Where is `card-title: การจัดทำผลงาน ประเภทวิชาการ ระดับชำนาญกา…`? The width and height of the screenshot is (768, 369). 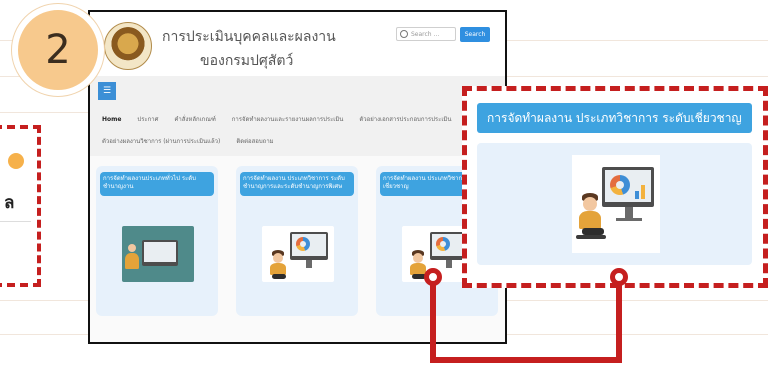 card-title: การจัดทำผลงาน ประเภทวิชาการ ระดับชำนาญกา… is located at coordinates (297, 184).